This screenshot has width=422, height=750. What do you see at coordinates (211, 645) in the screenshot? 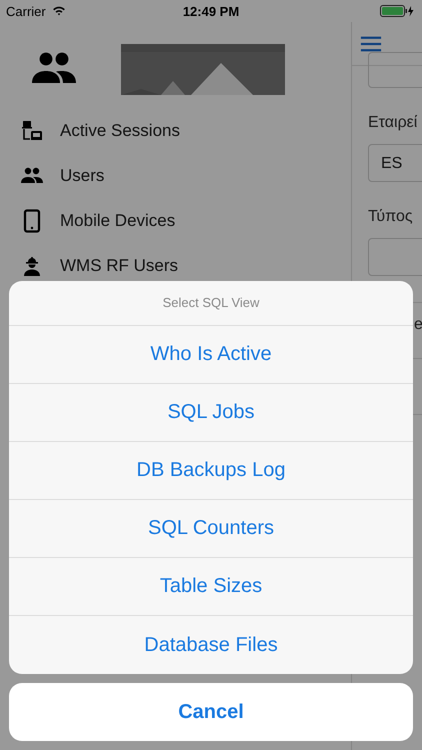
I see `sheet-option: Database Files` at bounding box center [211, 645].